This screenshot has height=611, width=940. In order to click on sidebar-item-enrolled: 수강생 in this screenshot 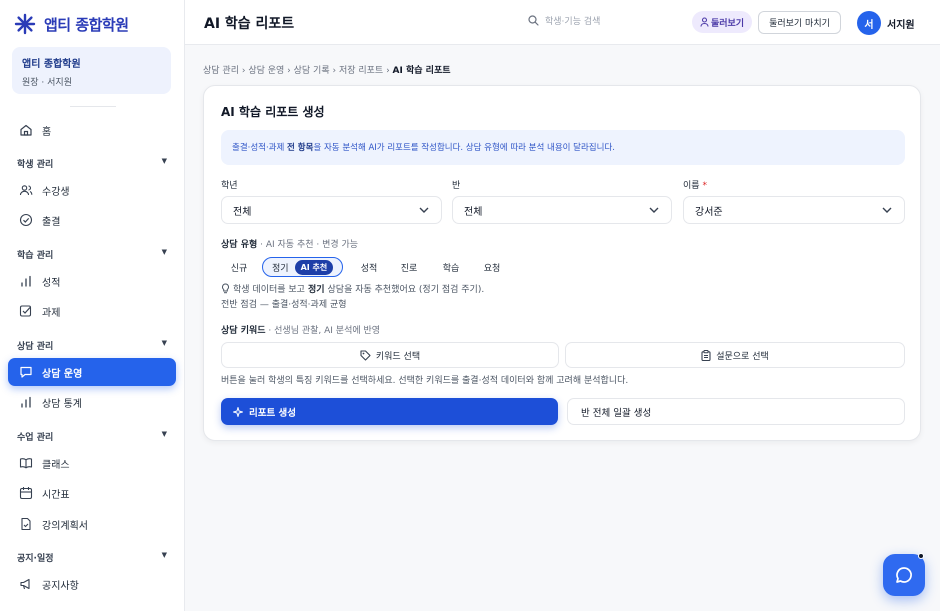, I will do `click(92, 190)`.